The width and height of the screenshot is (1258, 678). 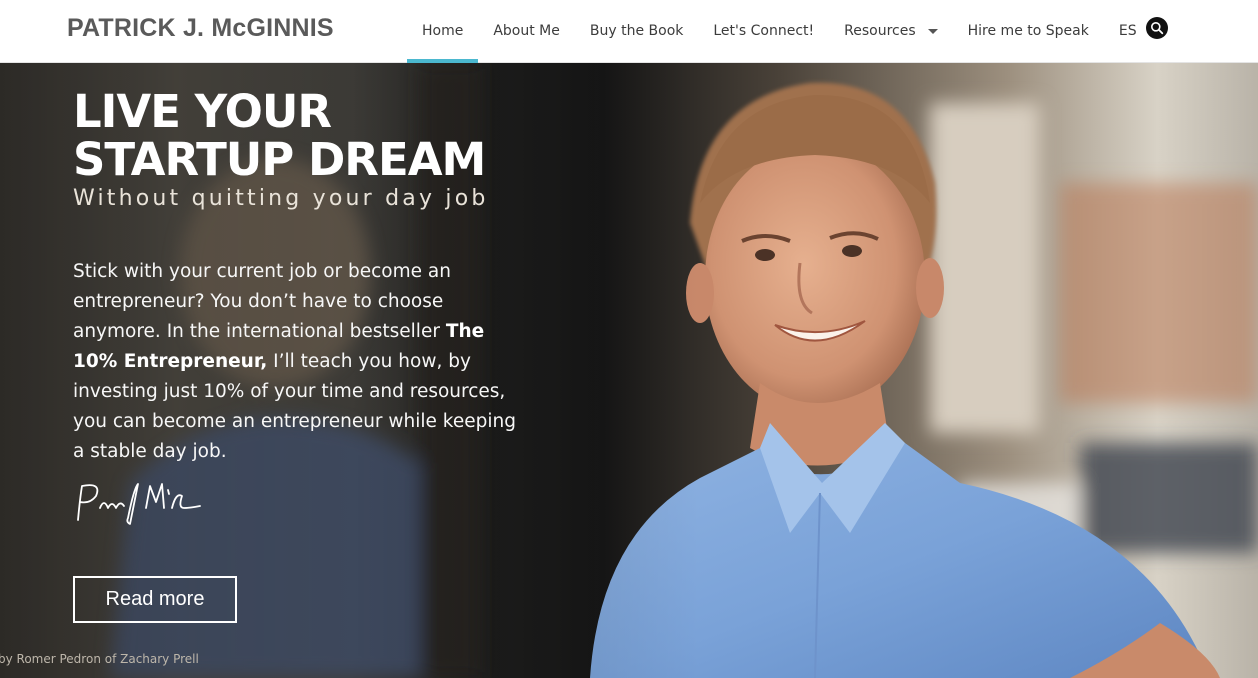 I want to click on hero-headline-line2: STARTUP DREAM, so click(x=279, y=159).